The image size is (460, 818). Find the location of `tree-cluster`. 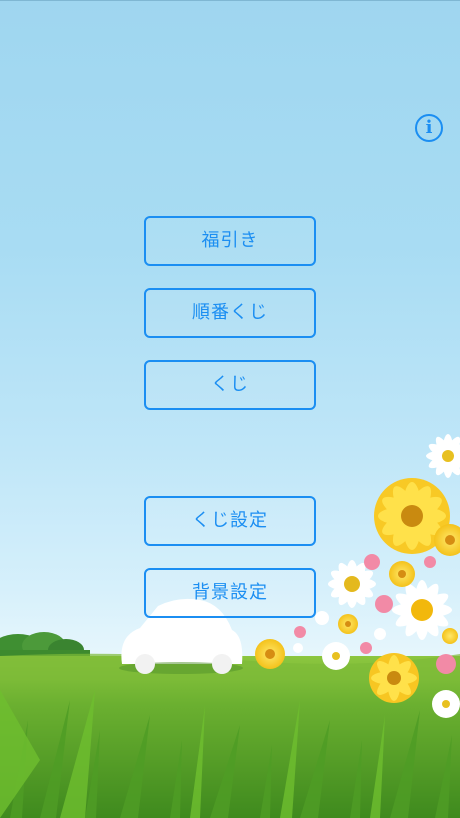

tree-cluster is located at coordinates (45, 647).